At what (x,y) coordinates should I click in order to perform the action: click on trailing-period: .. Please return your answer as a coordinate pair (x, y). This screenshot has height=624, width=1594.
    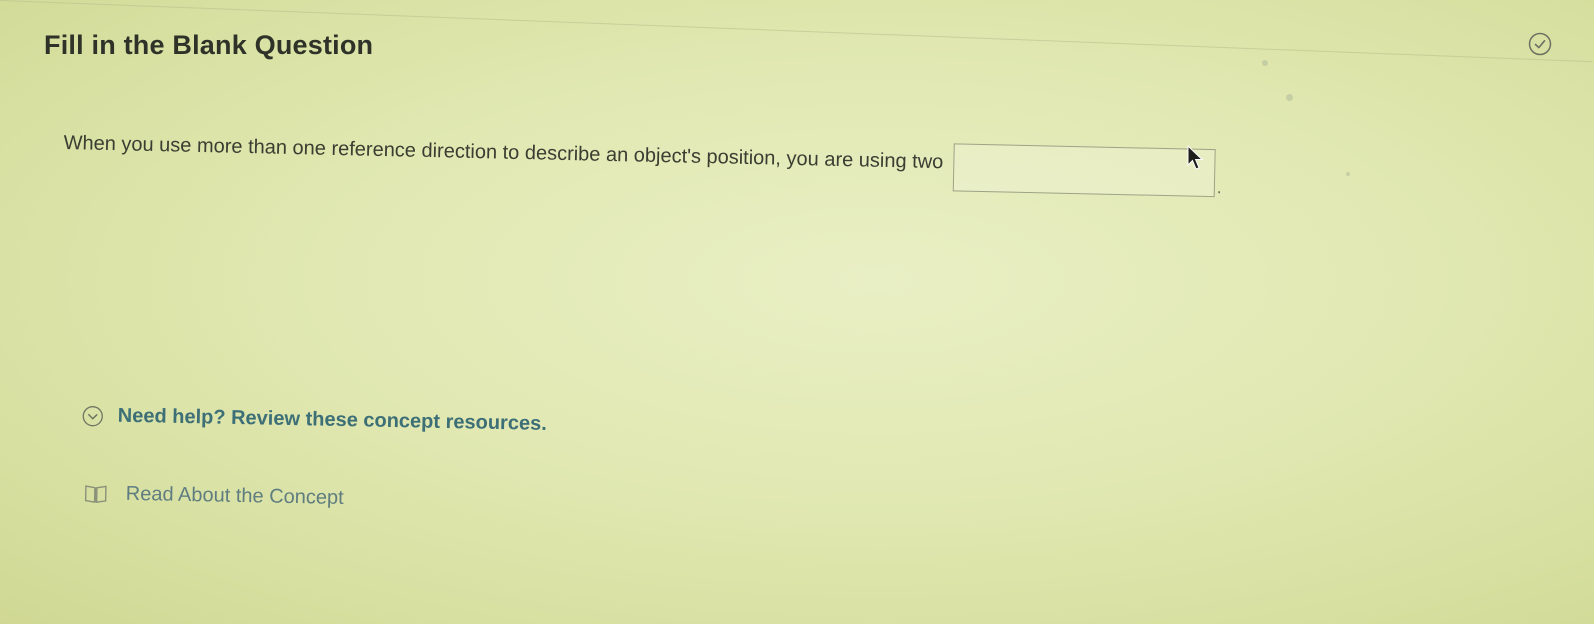
    Looking at the image, I should click on (1219, 187).